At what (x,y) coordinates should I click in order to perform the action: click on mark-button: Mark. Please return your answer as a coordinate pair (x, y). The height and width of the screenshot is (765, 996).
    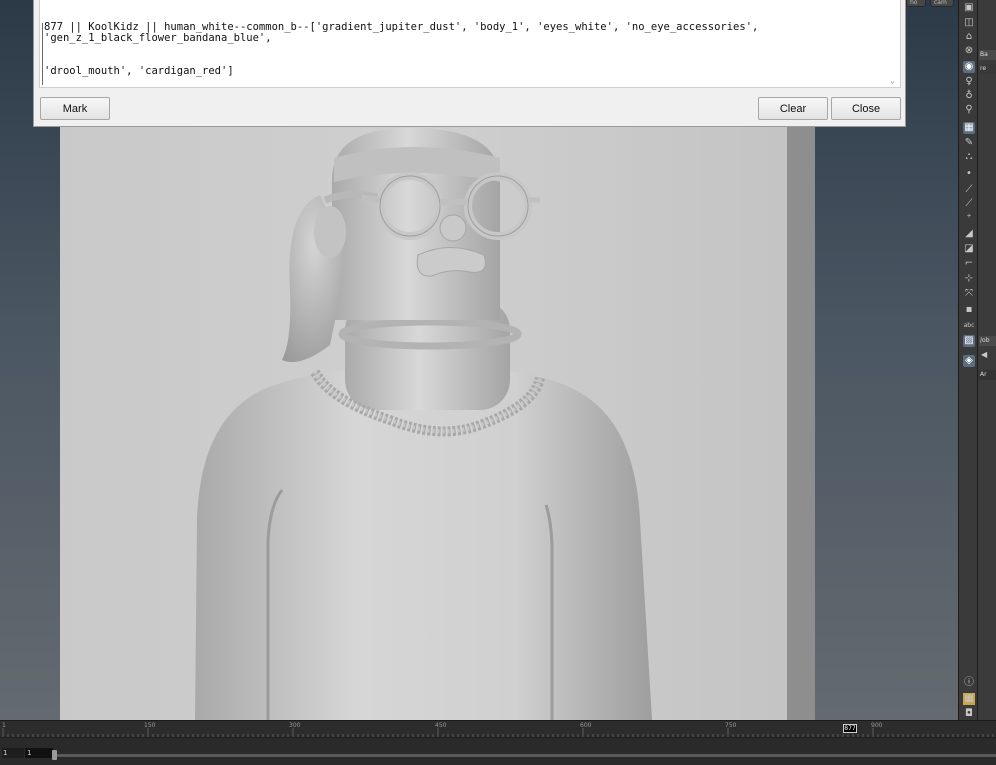
    Looking at the image, I should click on (75, 108).